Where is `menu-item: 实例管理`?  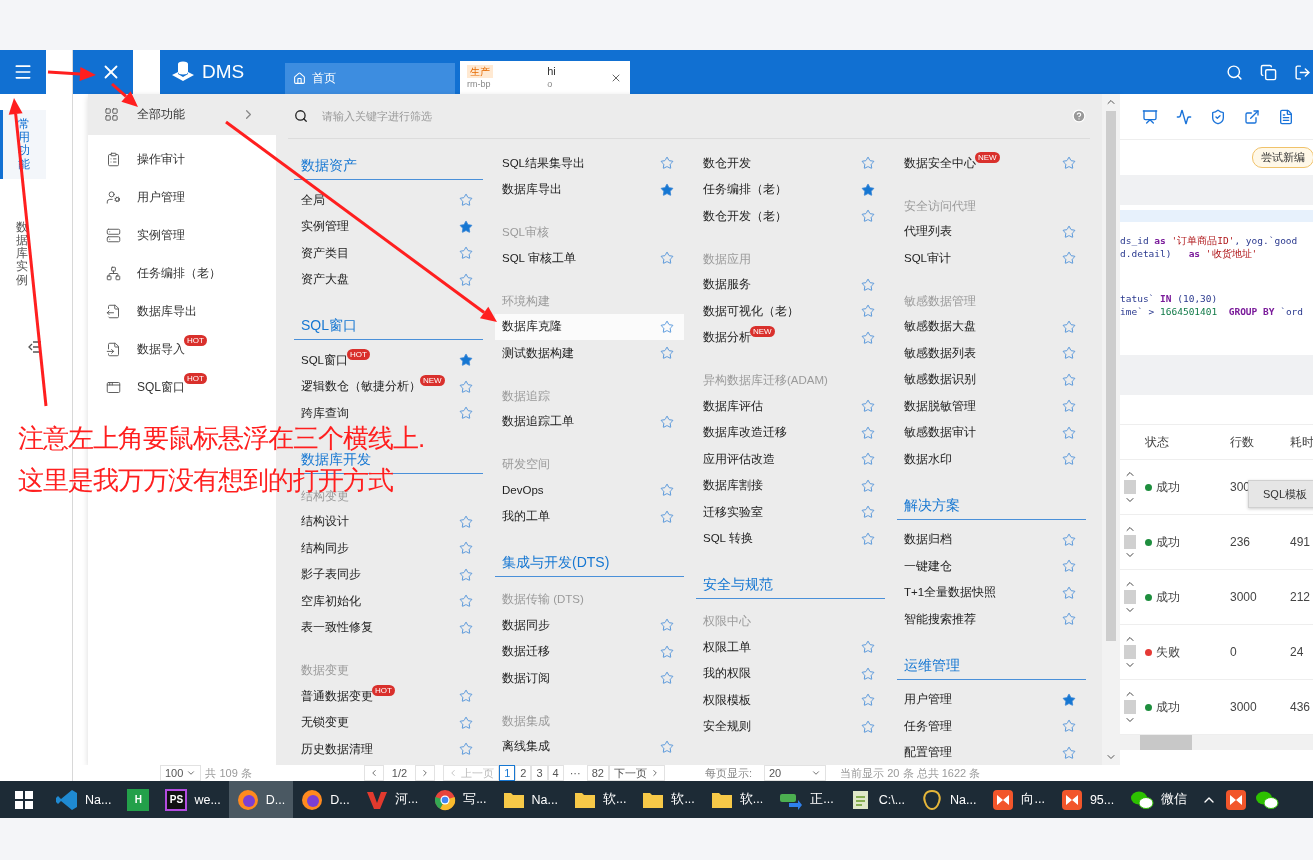 menu-item: 实例管理 is located at coordinates (388, 226).